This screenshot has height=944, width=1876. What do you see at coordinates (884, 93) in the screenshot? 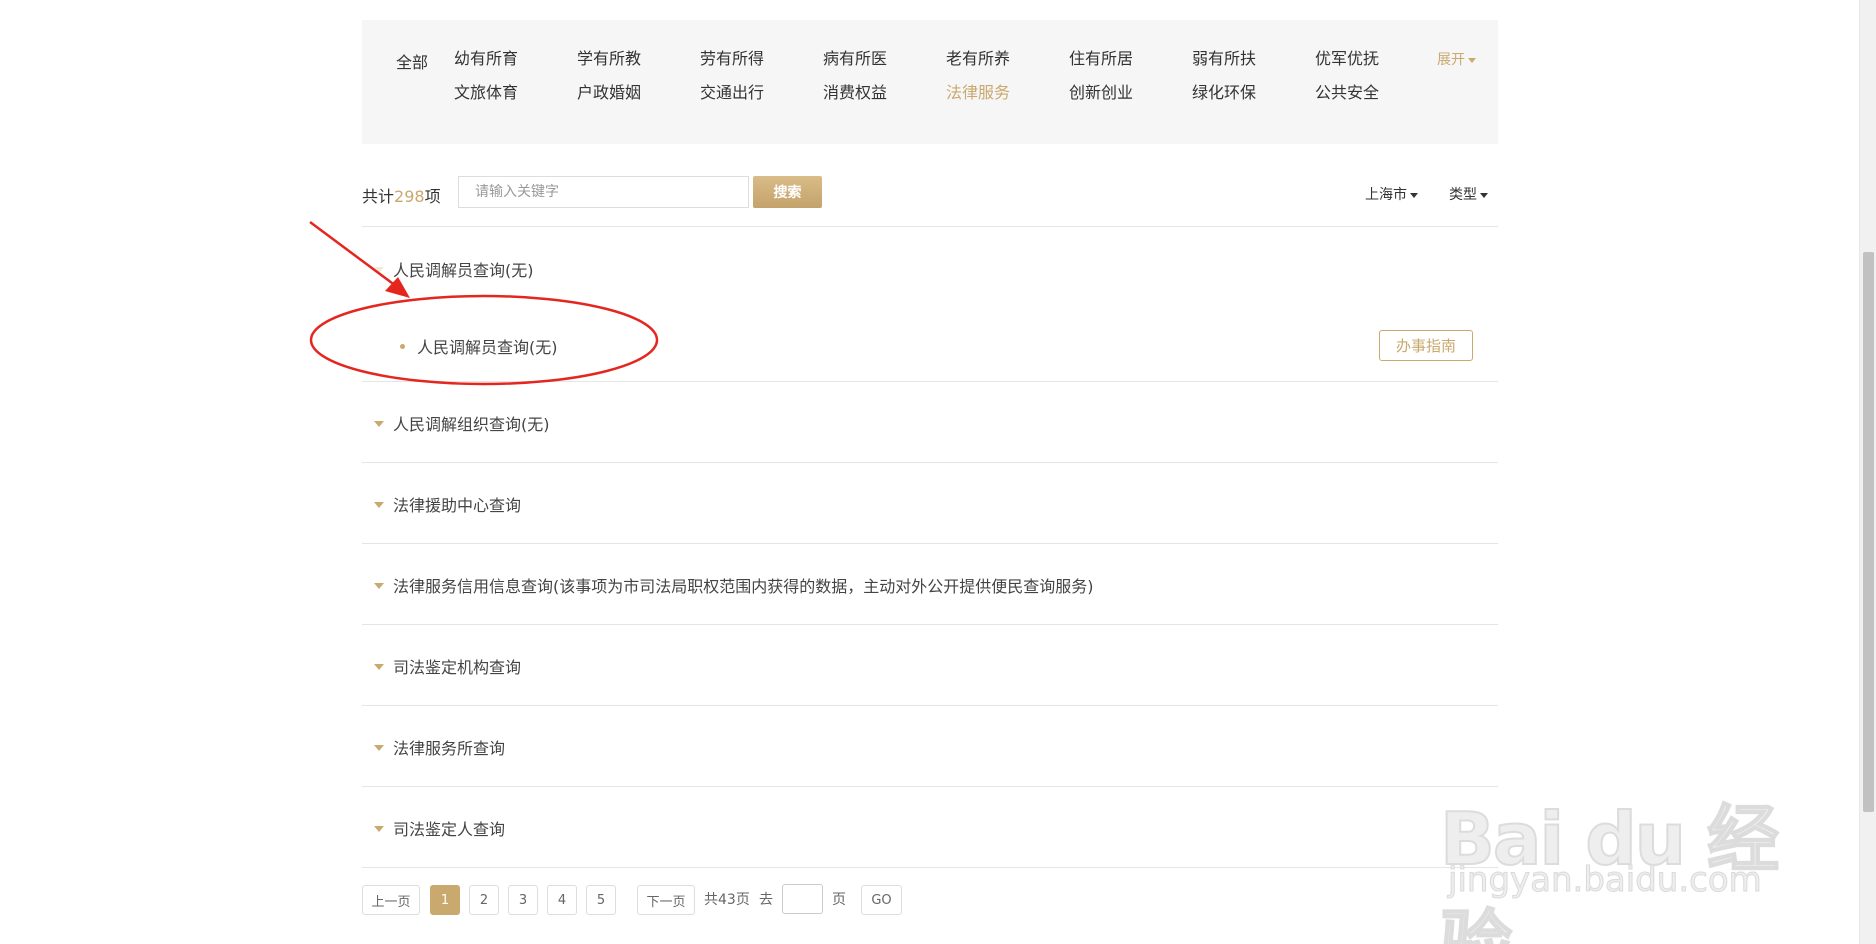
I see `category-item: 消费权益` at bounding box center [884, 93].